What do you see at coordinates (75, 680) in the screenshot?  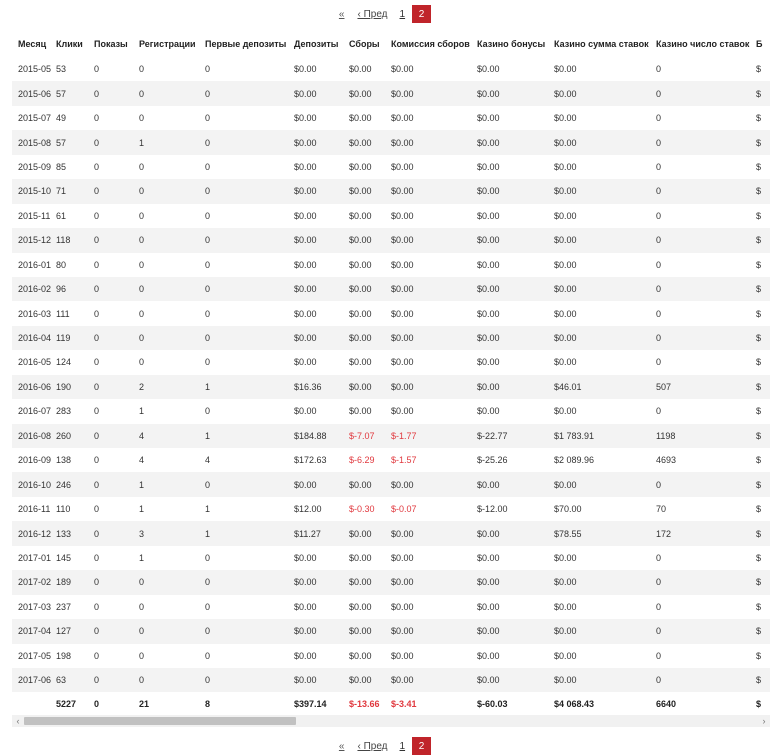 I see `cell-clicks: 63` at bounding box center [75, 680].